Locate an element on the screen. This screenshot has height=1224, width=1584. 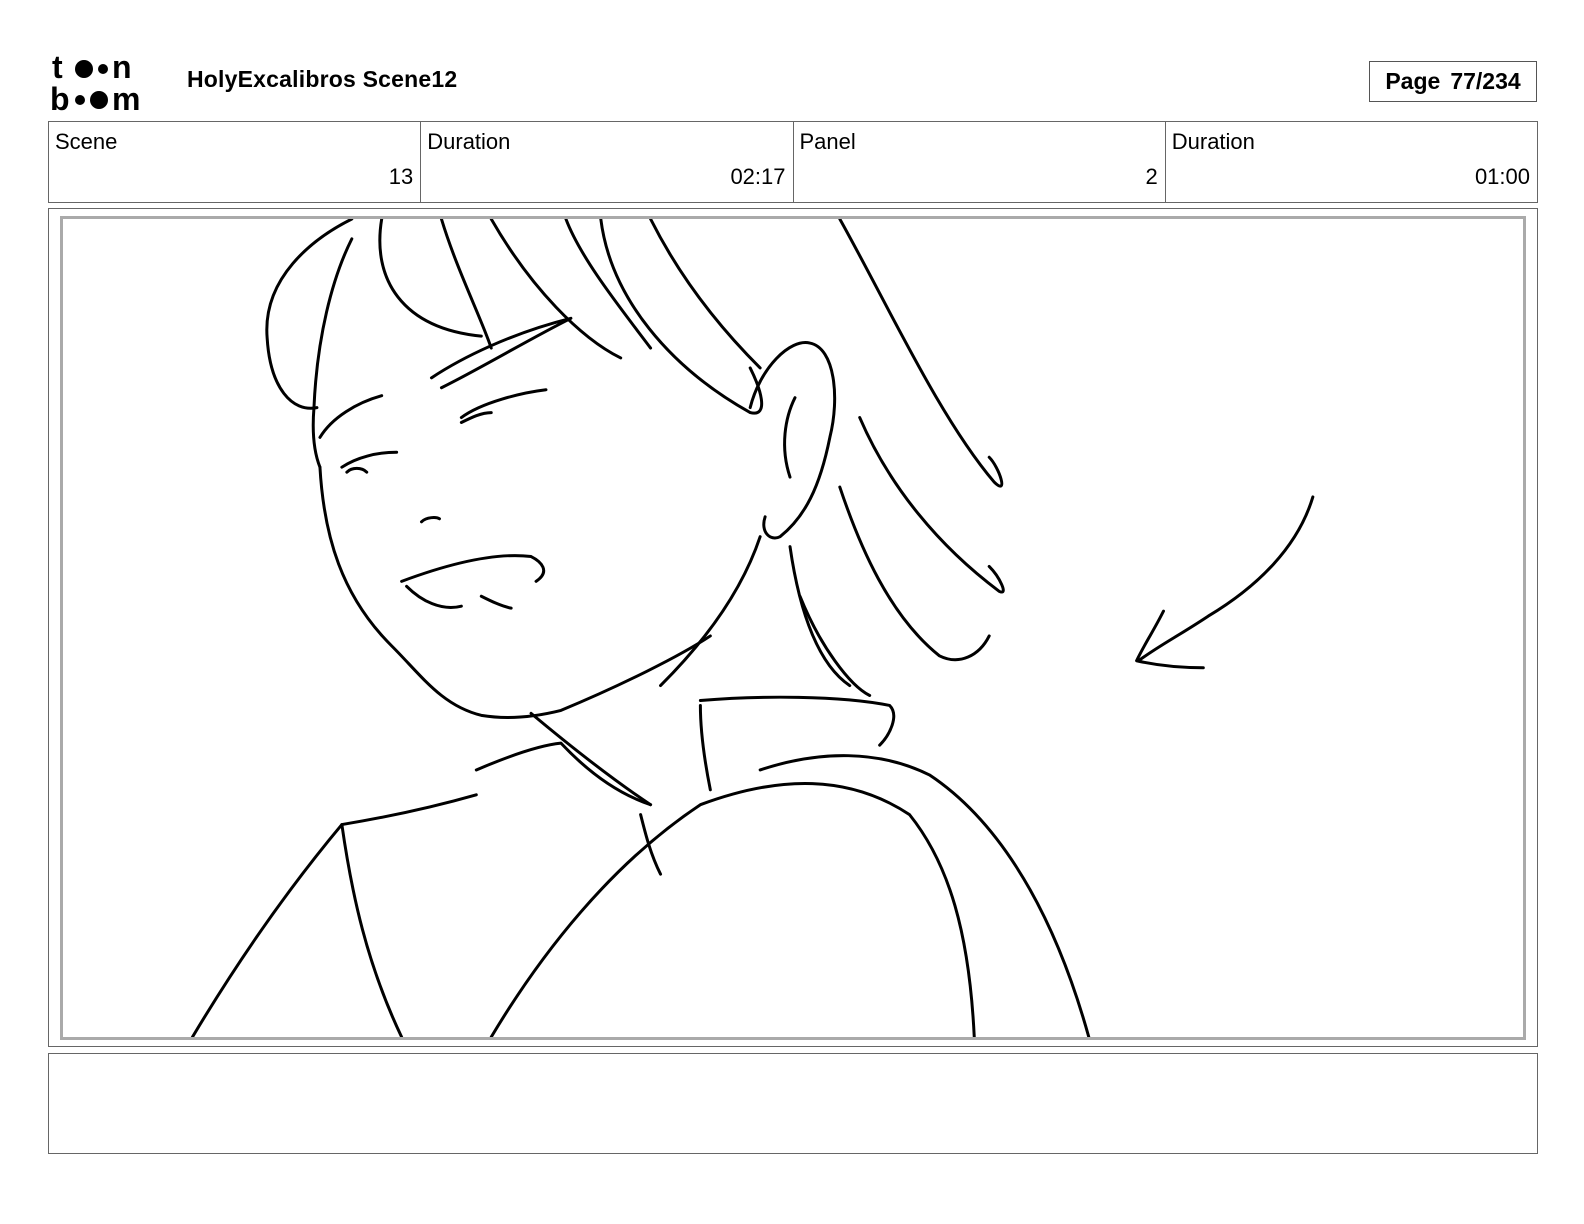
svg-text: t is located at coordinates (57, 67).